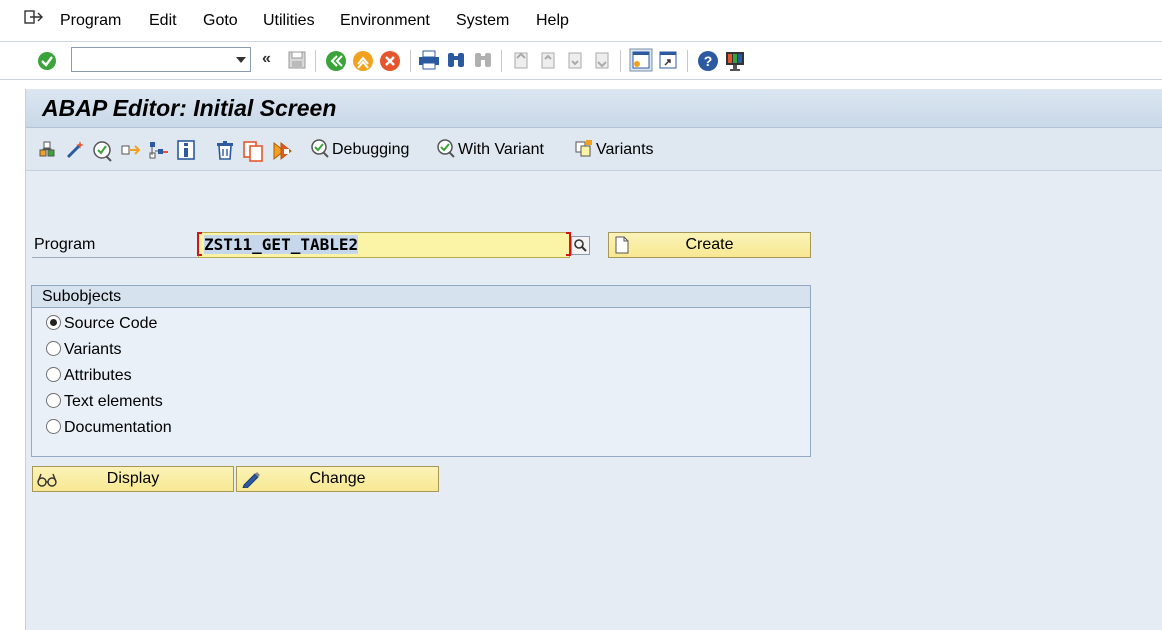 This screenshot has height=630, width=1162. I want to click on debugging-button: Debugging, so click(359, 148).